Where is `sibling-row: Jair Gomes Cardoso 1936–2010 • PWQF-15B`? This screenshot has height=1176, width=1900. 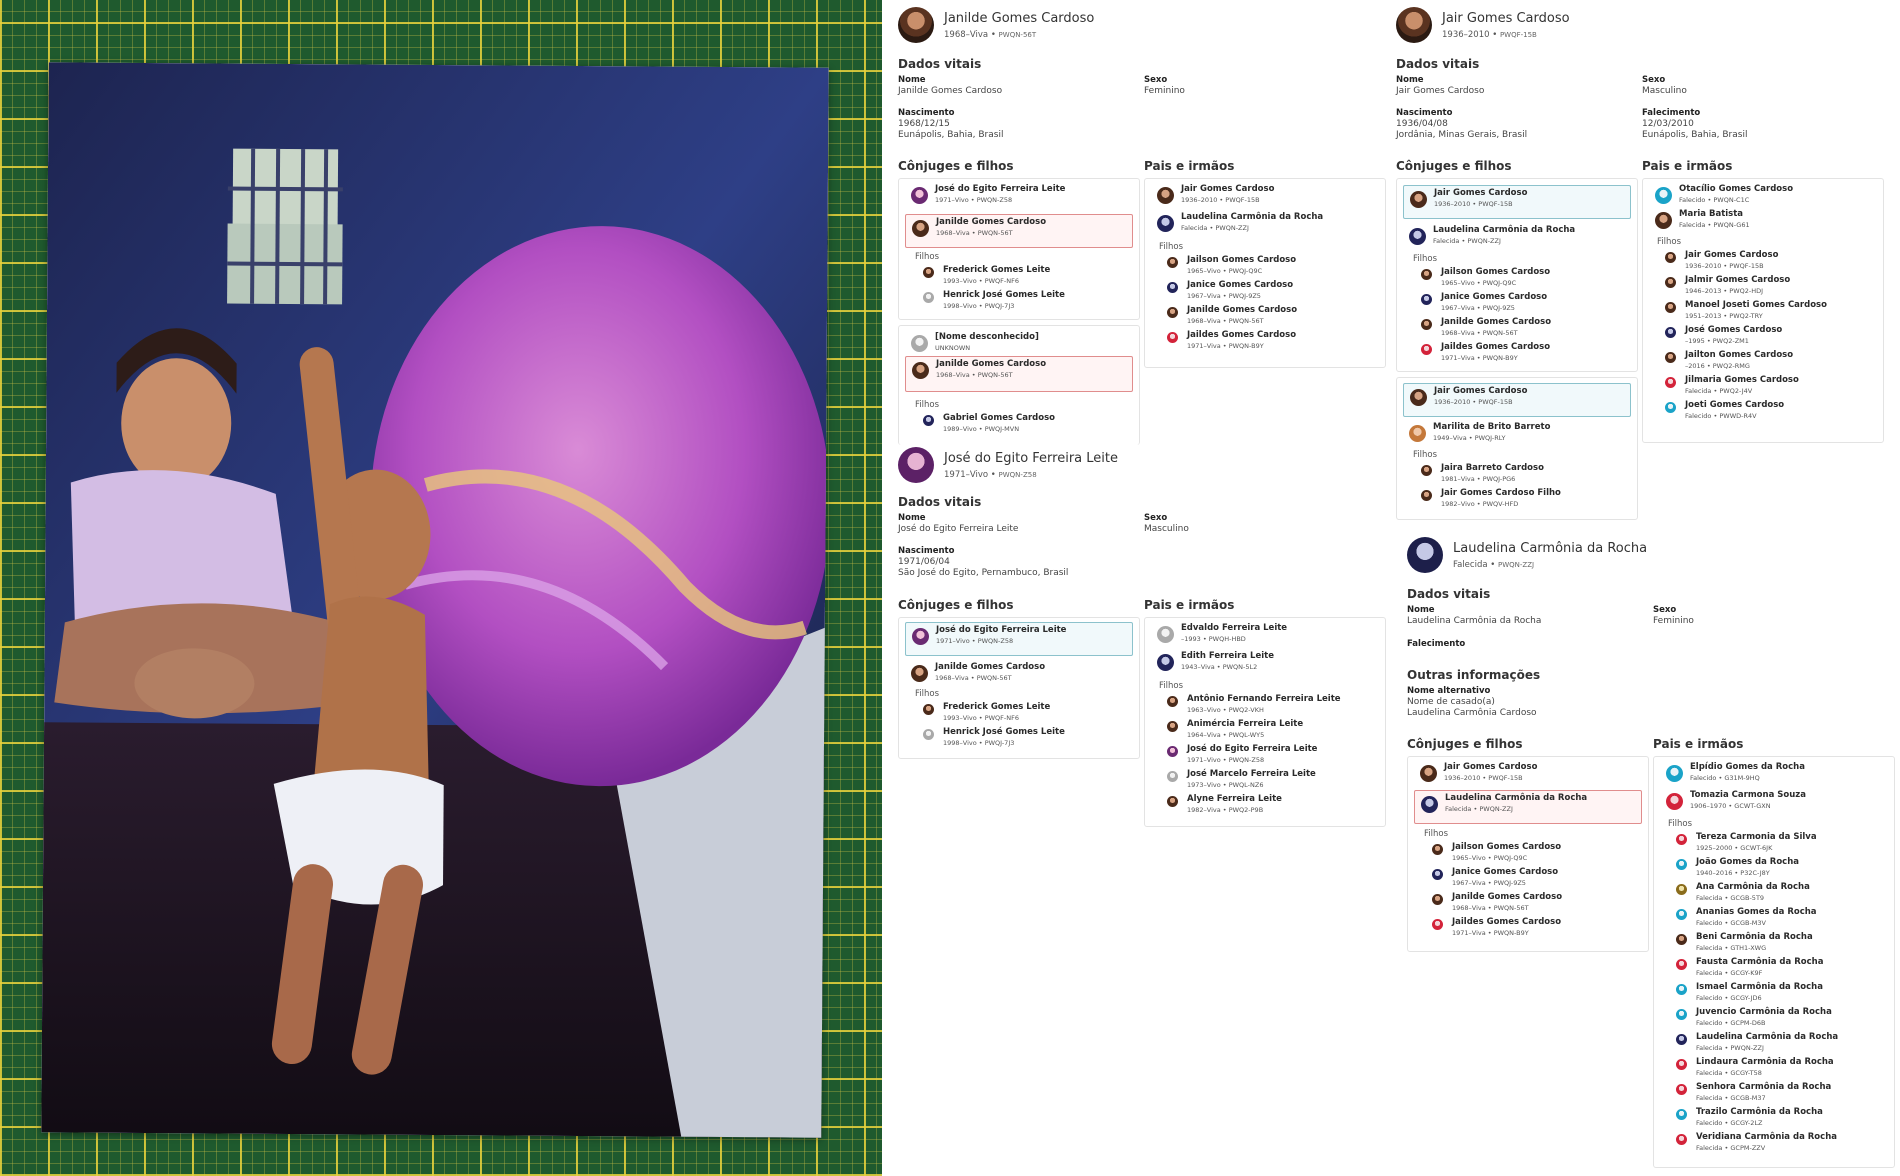
sibling-row: Jair Gomes Cardoso 1936–2010 • PWQF-15B is located at coordinates (1766, 260).